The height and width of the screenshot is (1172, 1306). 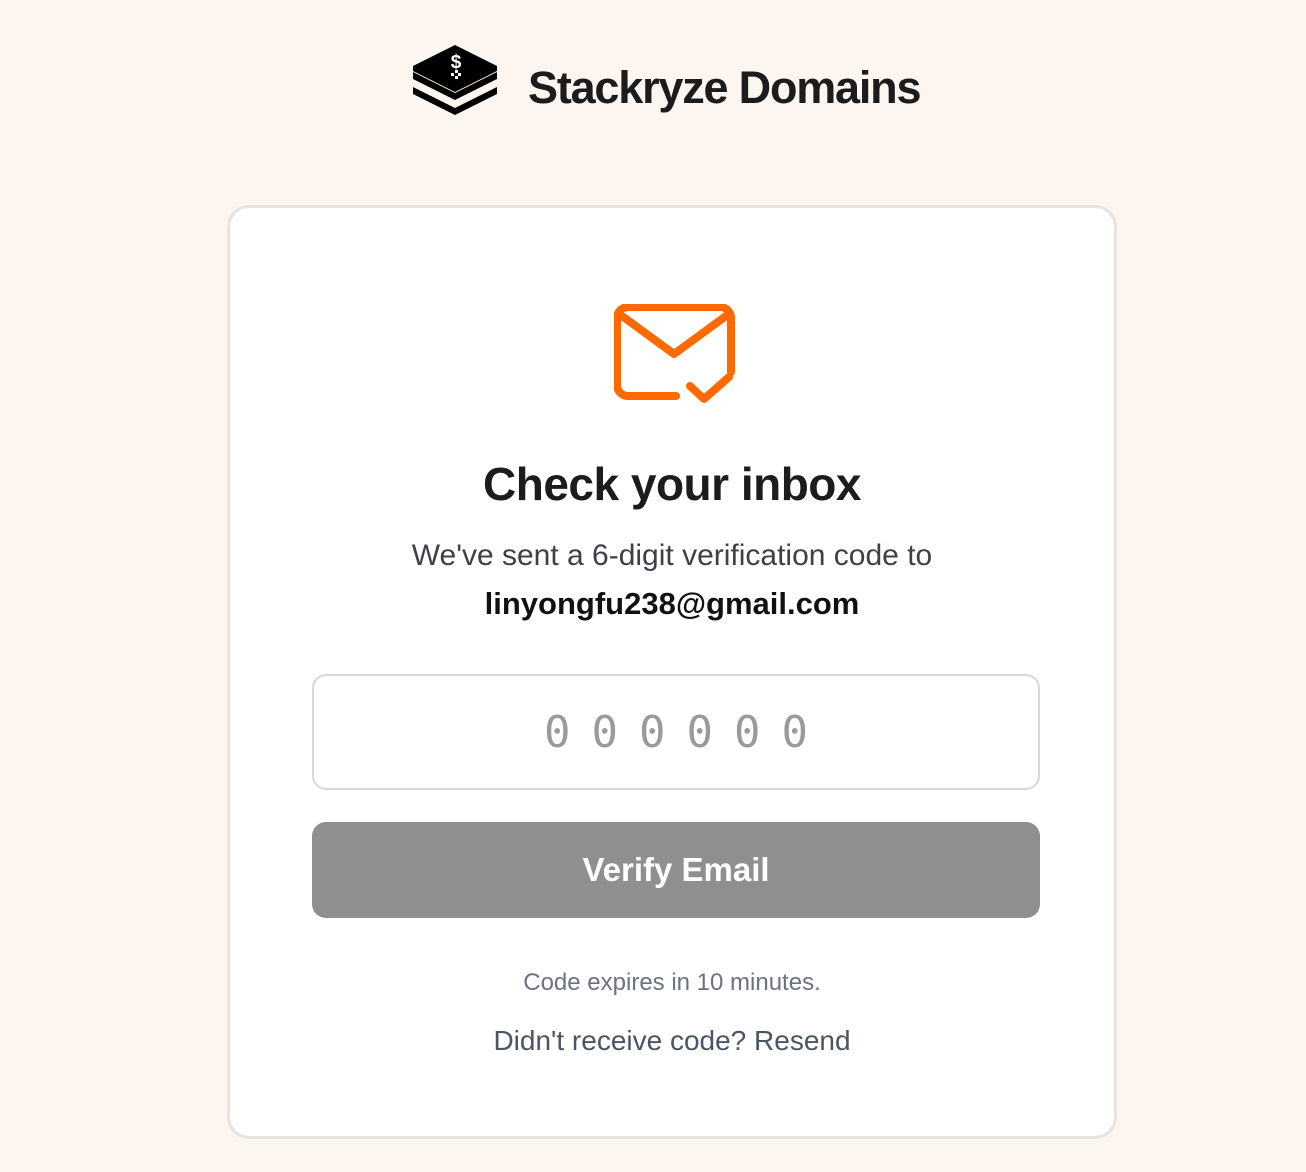 I want to click on code-expiry-note: Code expires in 10 minutes., so click(x=672, y=982).